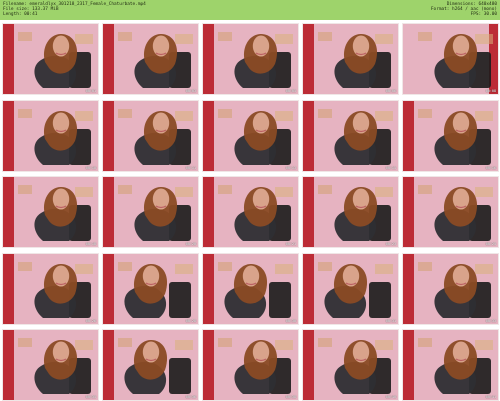 Image resolution: width=500 pixels, height=401 pixels. What do you see at coordinates (190, 397) in the screenshot?
I see `thumbnail-timestamp: 00:36` at bounding box center [190, 397].